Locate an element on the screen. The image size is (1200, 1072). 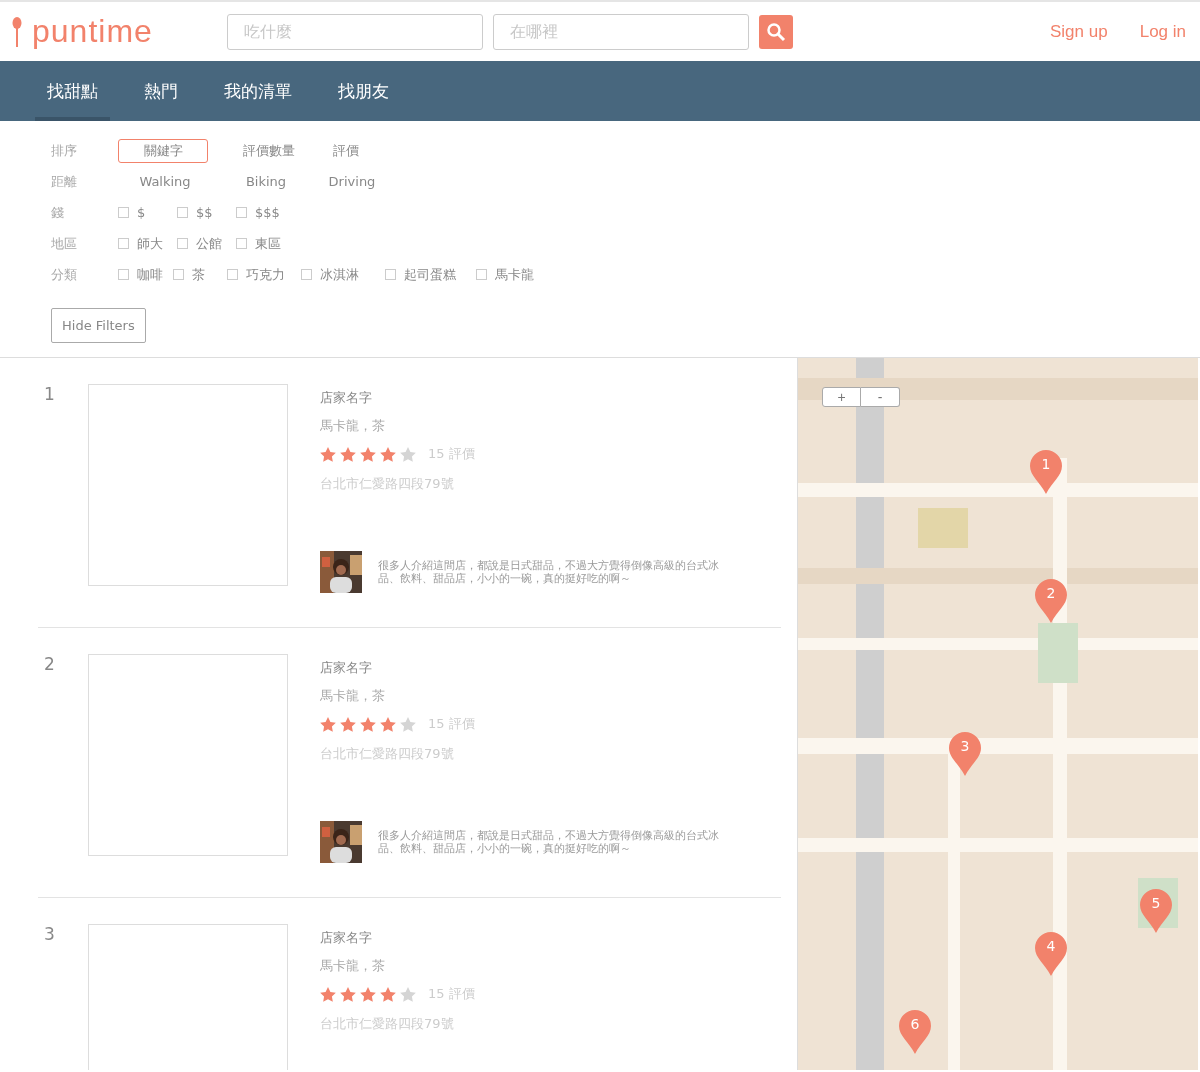
header-link: Log in is located at coordinates (1162, 31).